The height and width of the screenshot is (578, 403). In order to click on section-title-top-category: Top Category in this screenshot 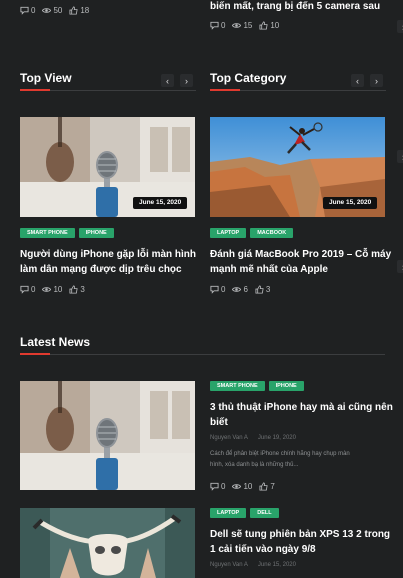, I will do `click(248, 78)`.